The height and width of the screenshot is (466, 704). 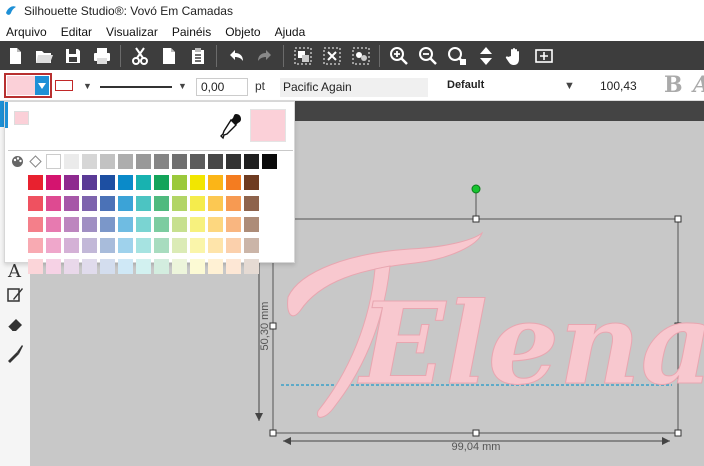 What do you see at coordinates (27, 32) in the screenshot?
I see `menu-arquivo: Arquivo` at bounding box center [27, 32].